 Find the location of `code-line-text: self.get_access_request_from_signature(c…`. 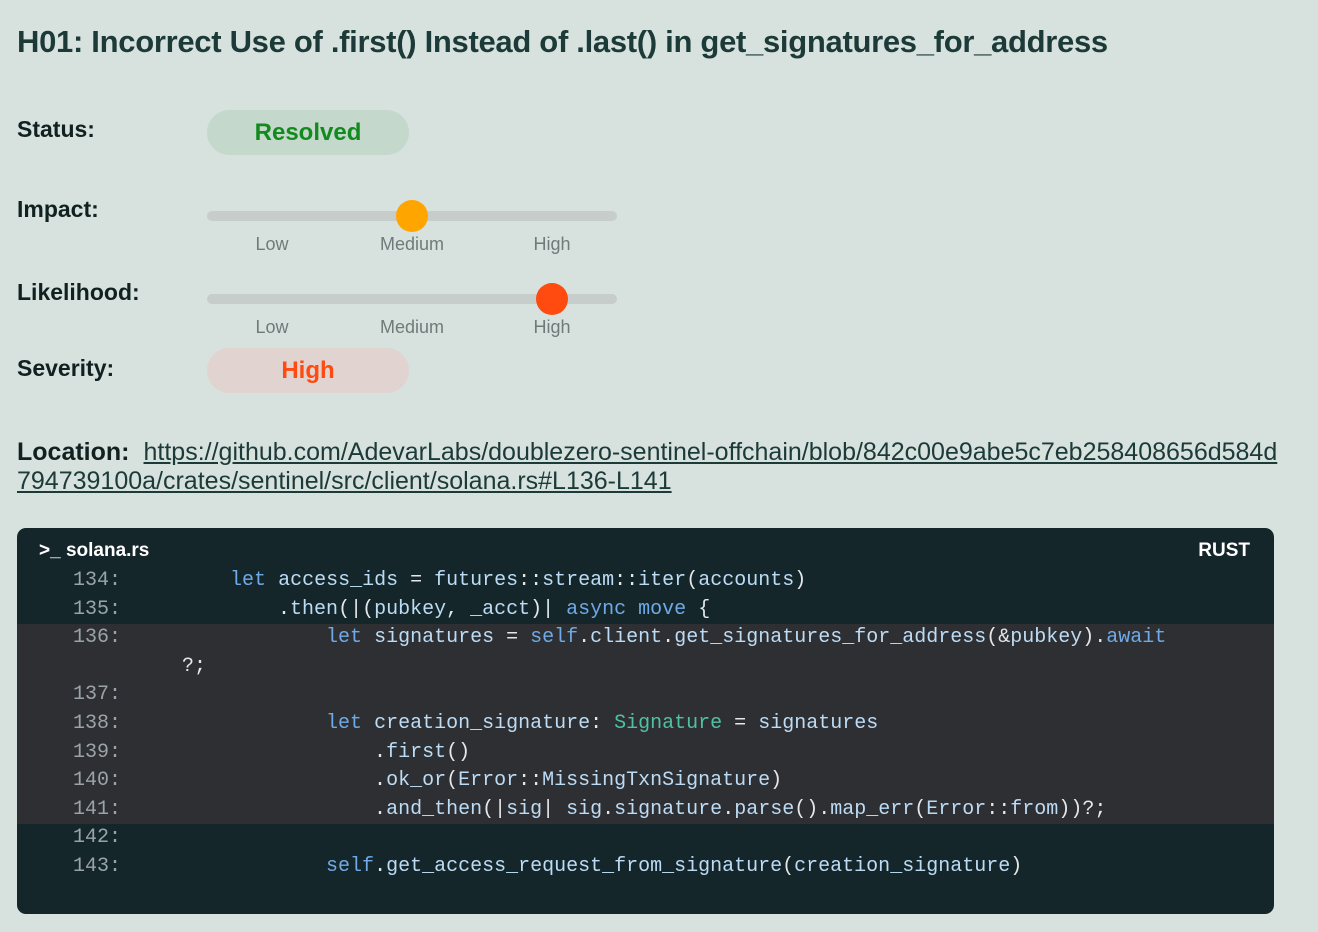

code-line-text: self.get_access_request_from_signature(c… is located at coordinates (674, 866).